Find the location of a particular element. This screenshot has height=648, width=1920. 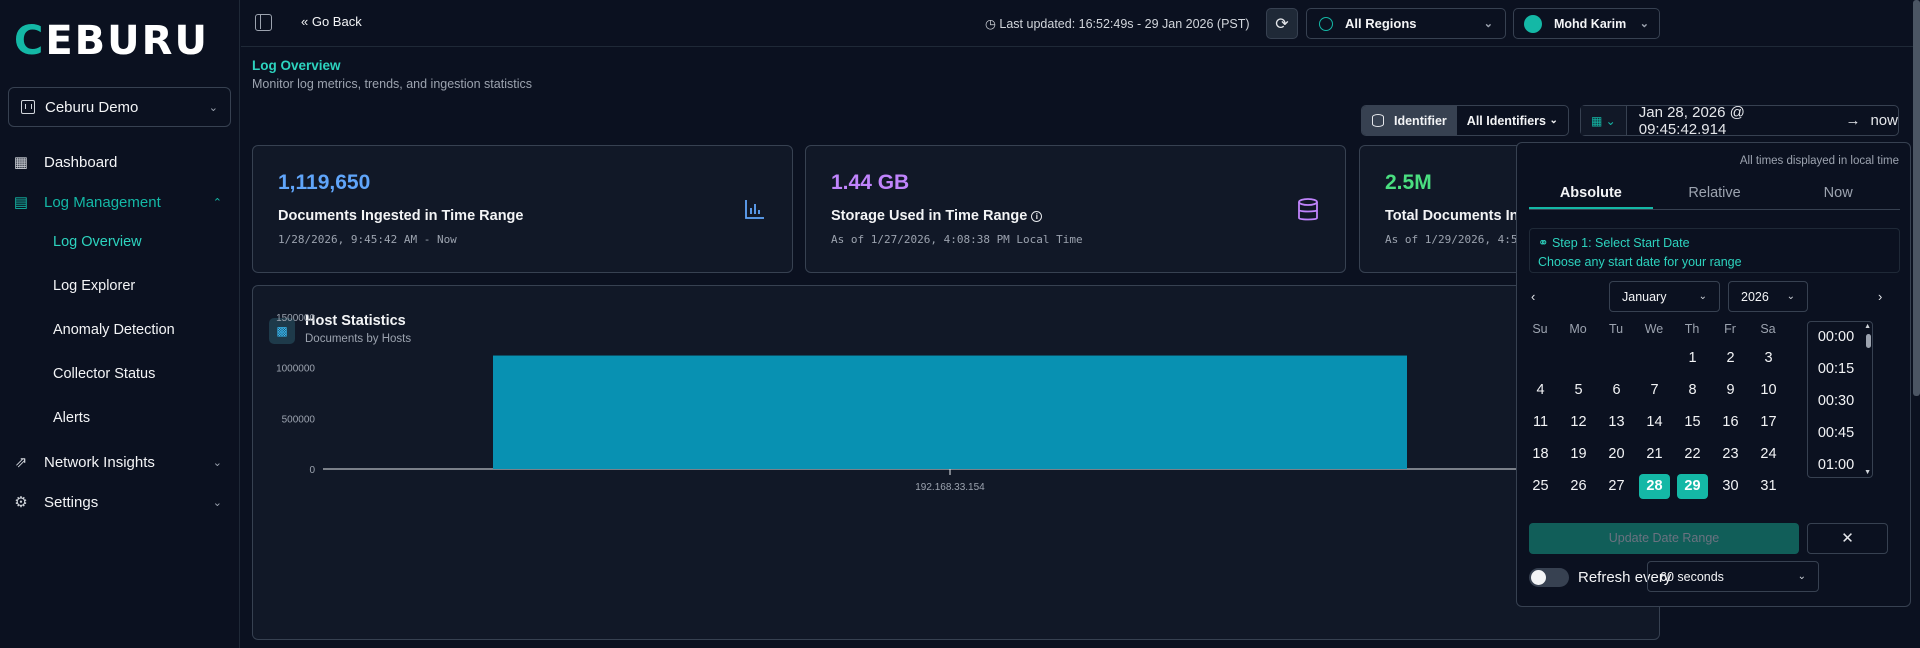

next-month-icon: › is located at coordinates (1880, 296).